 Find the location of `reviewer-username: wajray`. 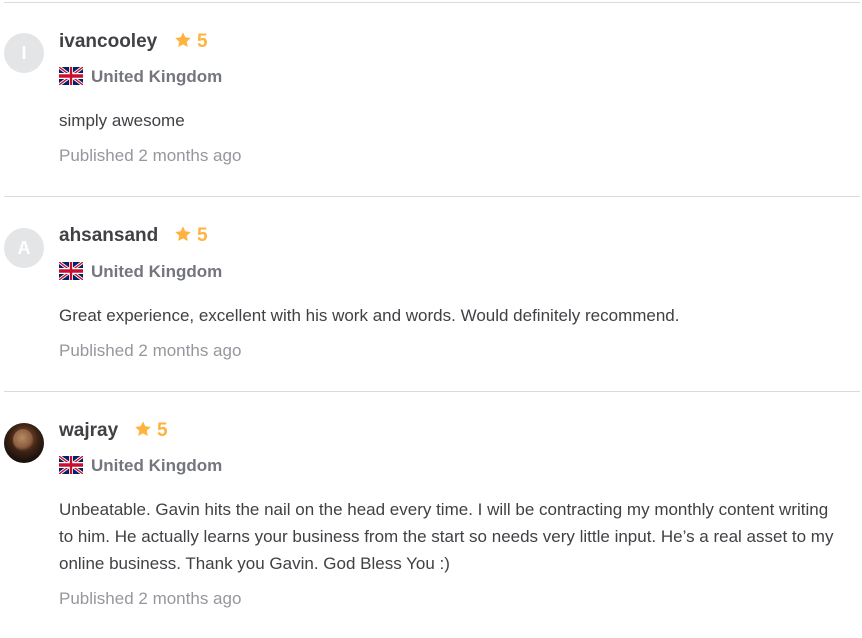

reviewer-username: wajray is located at coordinates (88, 431).